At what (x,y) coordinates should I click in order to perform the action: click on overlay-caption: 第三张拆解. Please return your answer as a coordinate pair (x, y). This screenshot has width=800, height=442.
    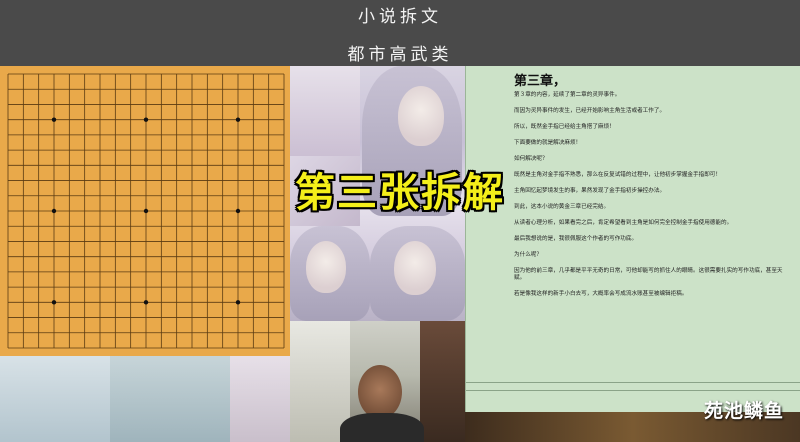
    Looking at the image, I should click on (400, 193).